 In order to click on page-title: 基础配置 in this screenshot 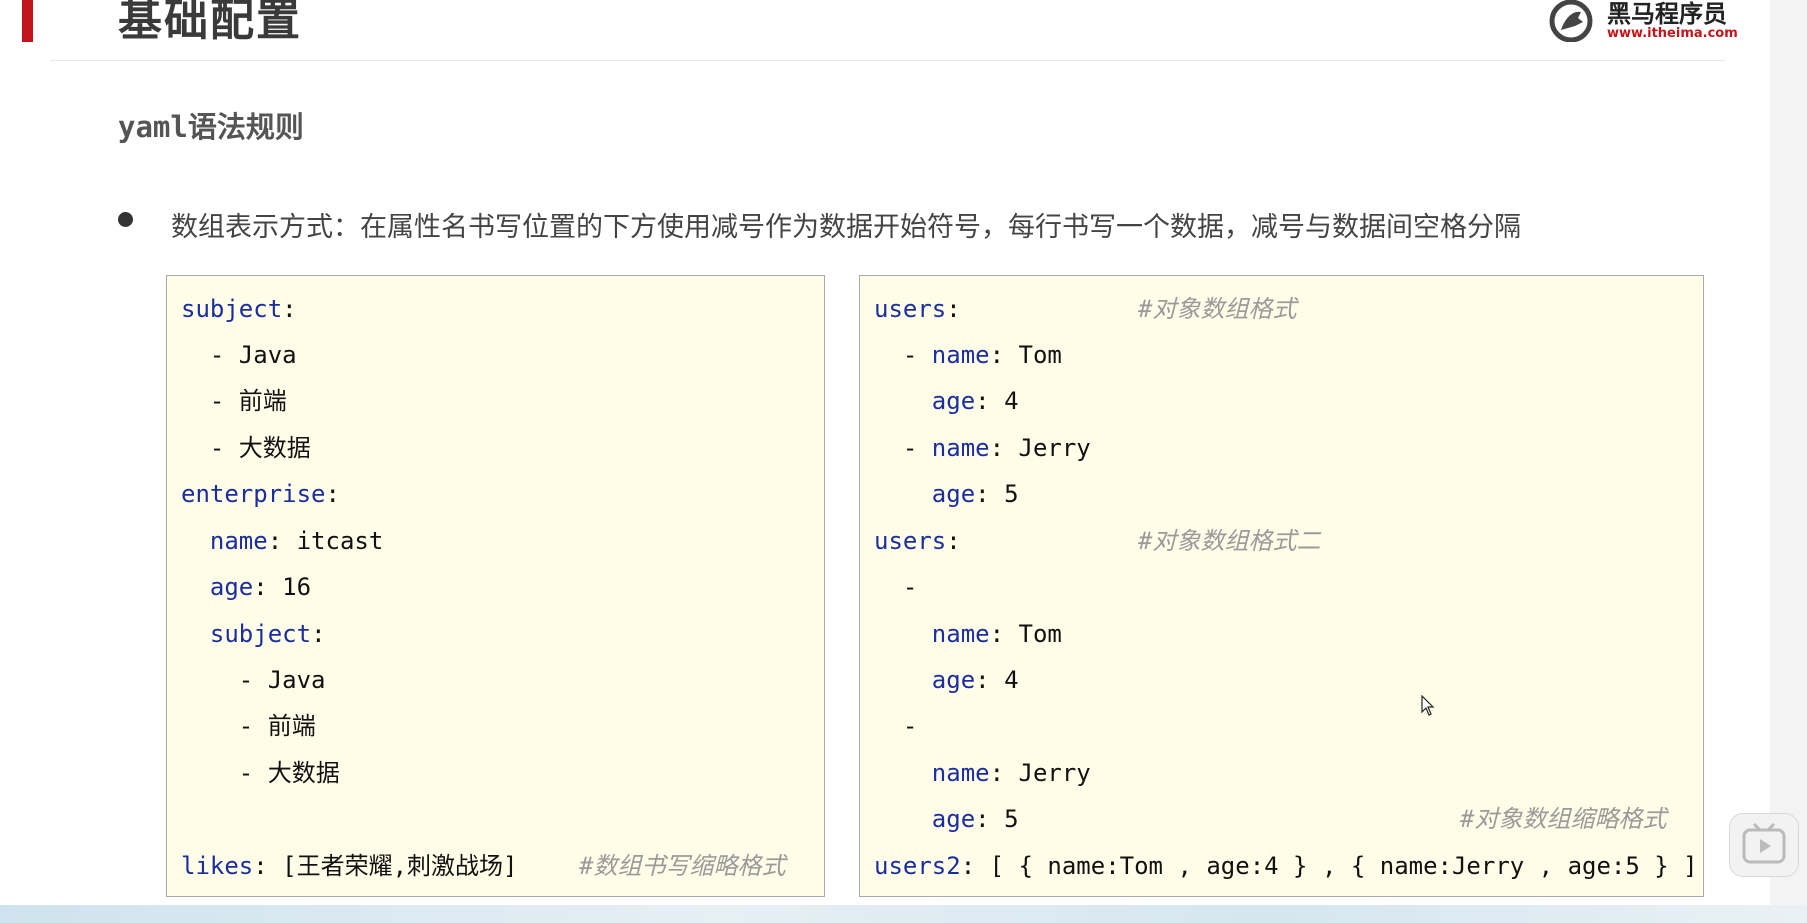, I will do `click(210, 23)`.